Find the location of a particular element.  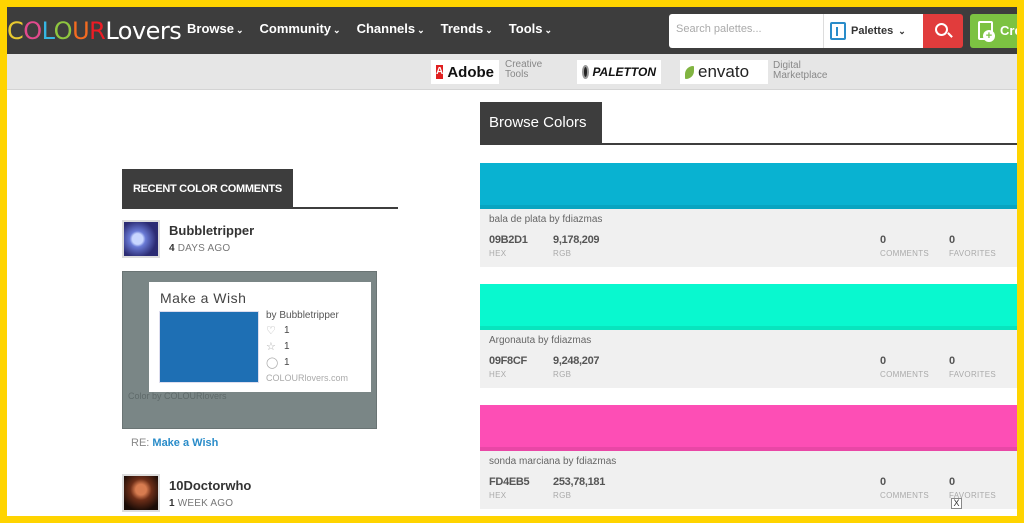

comment-time-num: 4 is located at coordinates (172, 248).